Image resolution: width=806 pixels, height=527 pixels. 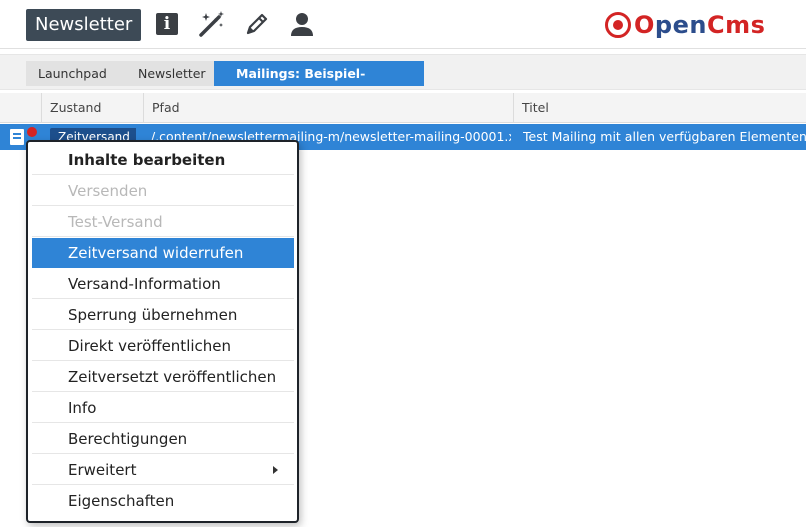 I want to click on menu-item-publish-scheduled: Zeitversetzt veröffentlichen, so click(x=163, y=377).